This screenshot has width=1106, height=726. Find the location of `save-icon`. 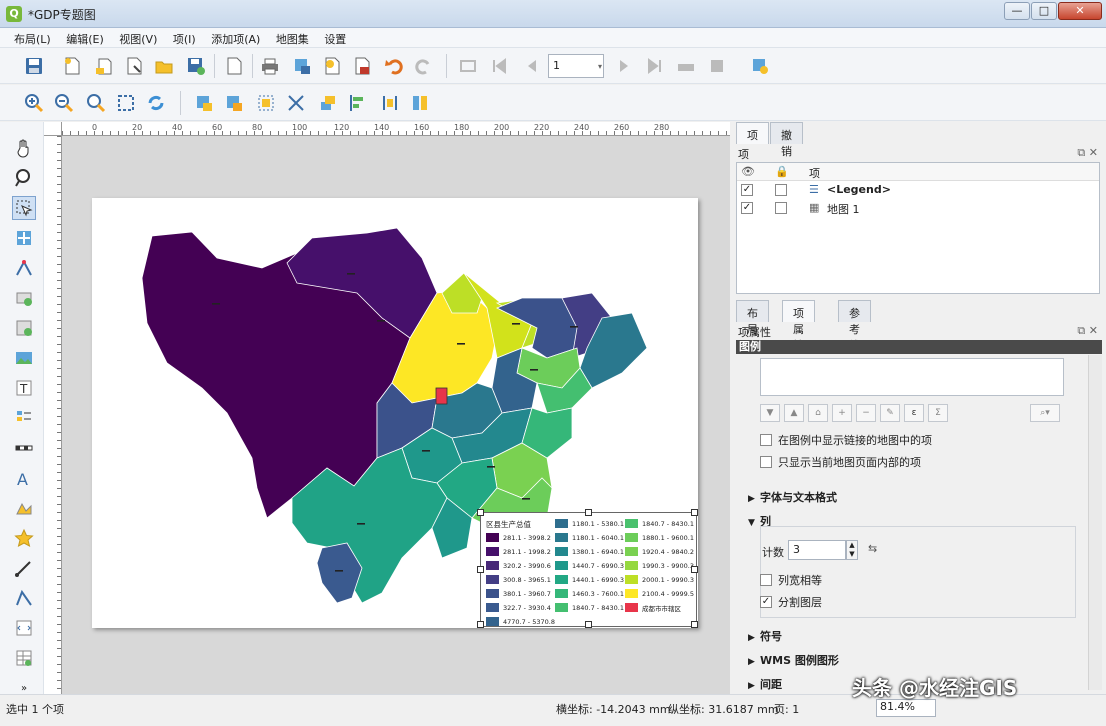

save-icon is located at coordinates (34, 66).